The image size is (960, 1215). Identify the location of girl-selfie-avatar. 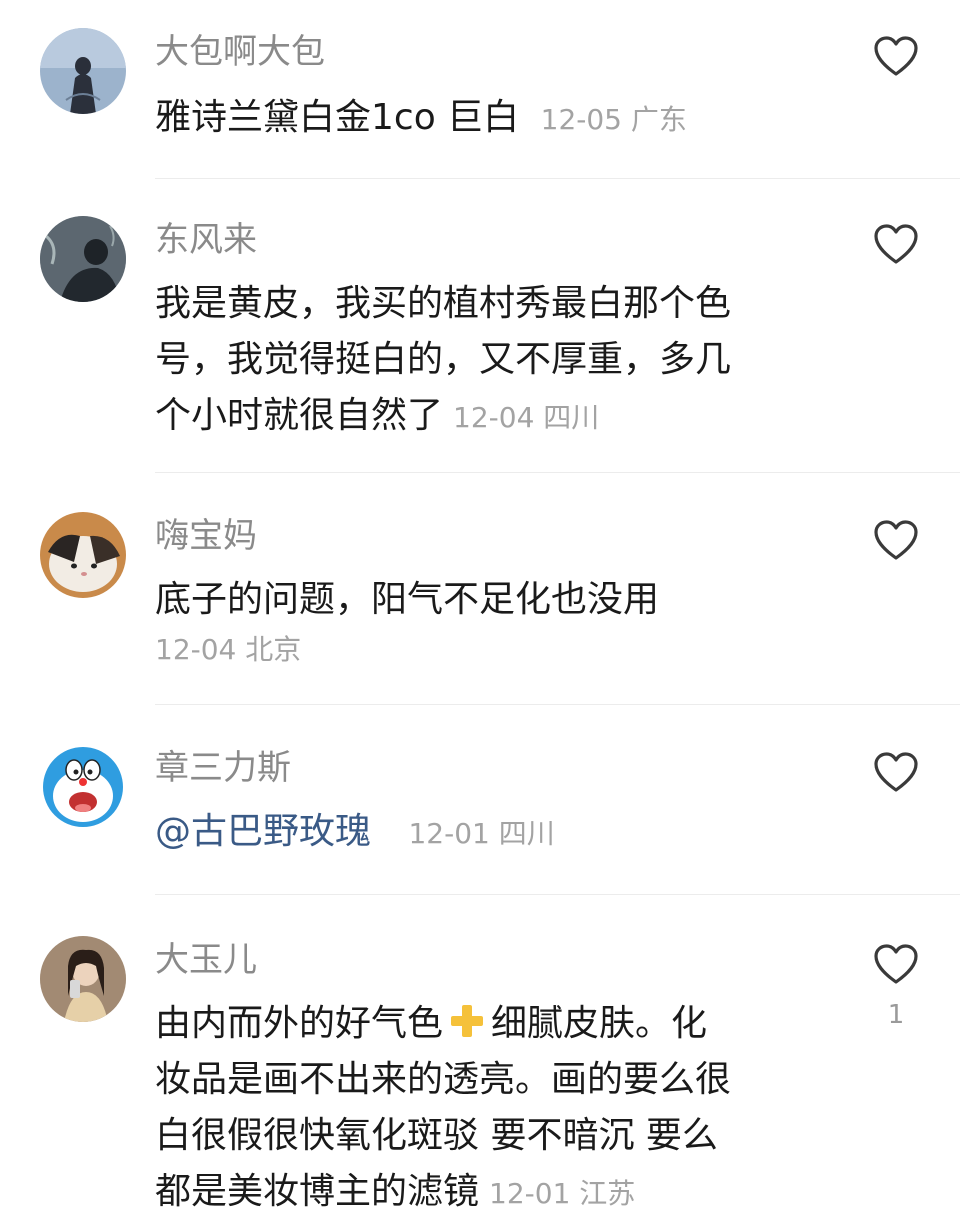
(83, 979).